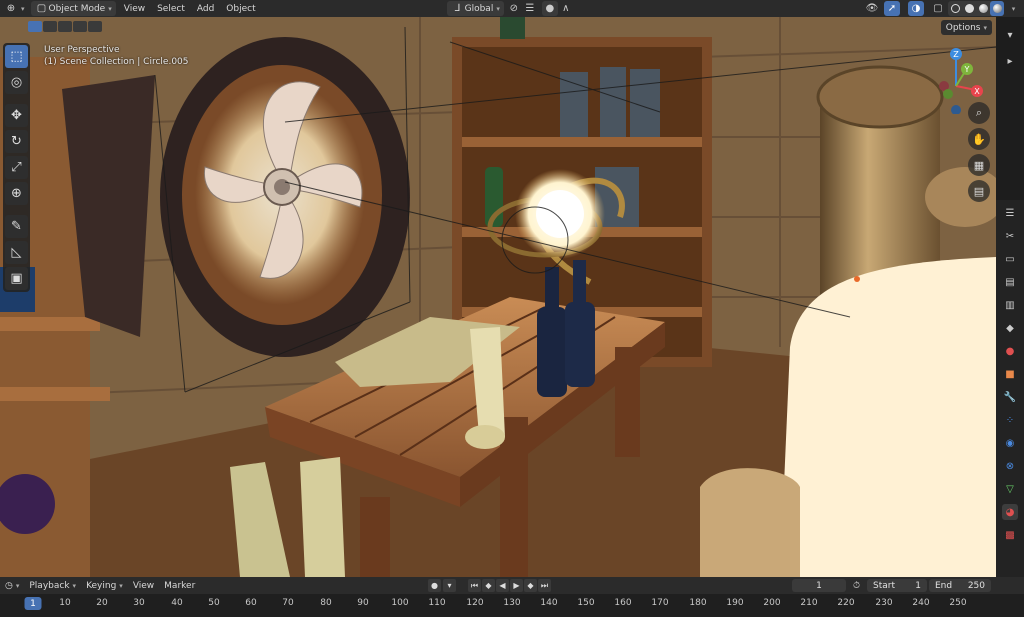 The image size is (1024, 617). I want to click on pivot-button: ⊘, so click(514, 8).